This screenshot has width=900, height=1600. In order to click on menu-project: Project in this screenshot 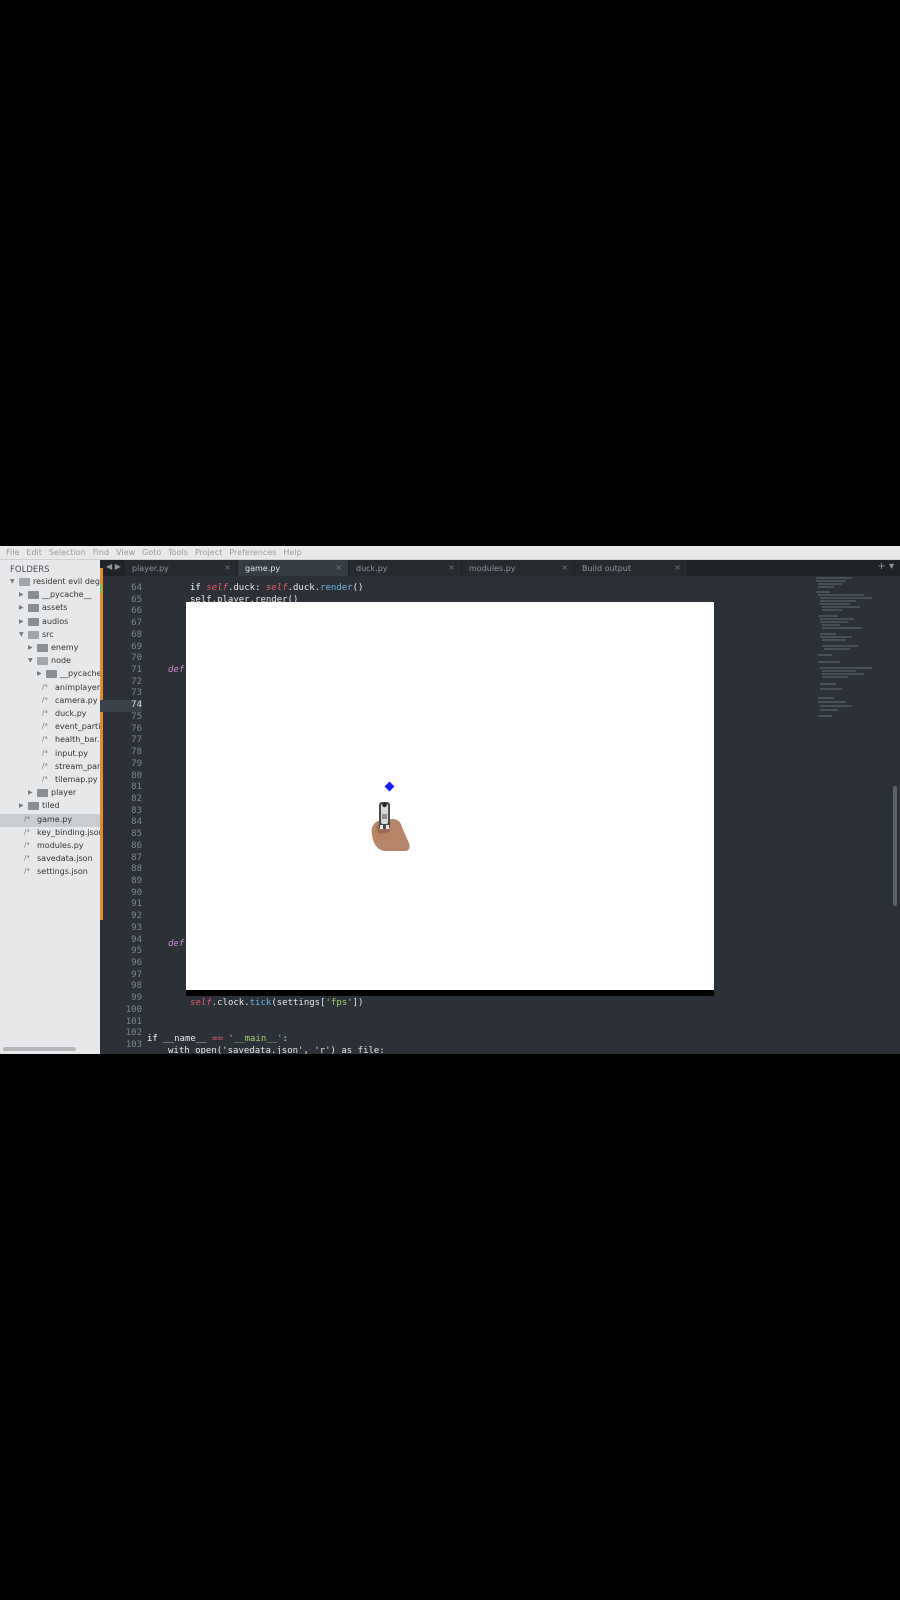, I will do `click(208, 552)`.